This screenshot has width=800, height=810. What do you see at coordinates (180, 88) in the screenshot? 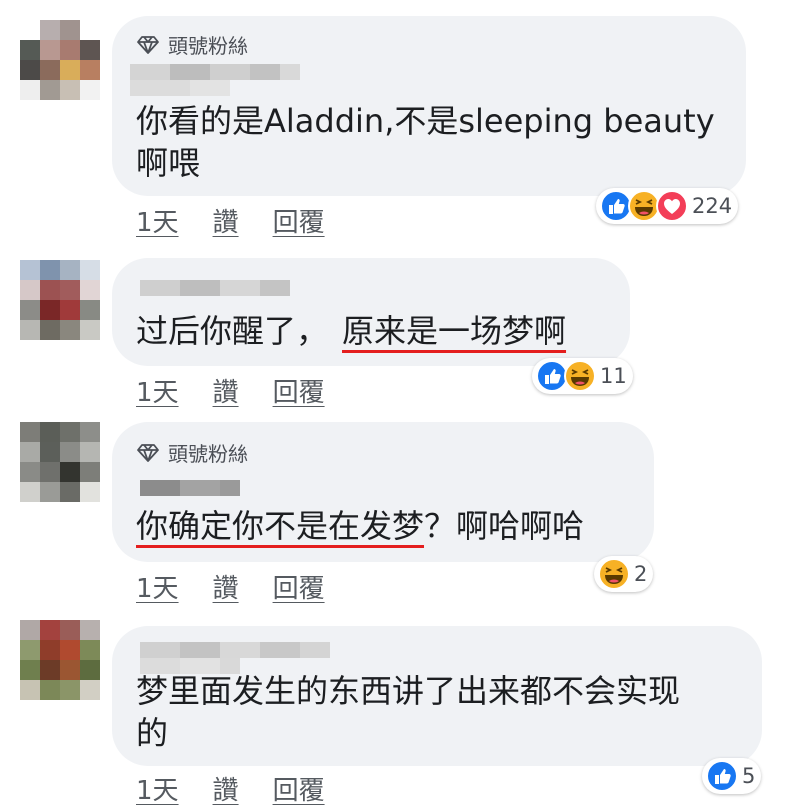
I see `commenter-name-line2` at bounding box center [180, 88].